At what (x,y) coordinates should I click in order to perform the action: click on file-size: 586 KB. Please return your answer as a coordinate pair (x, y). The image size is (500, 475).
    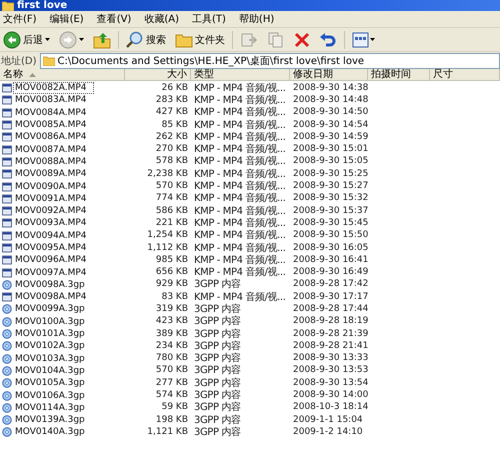
    Looking at the image, I should click on (171, 211).